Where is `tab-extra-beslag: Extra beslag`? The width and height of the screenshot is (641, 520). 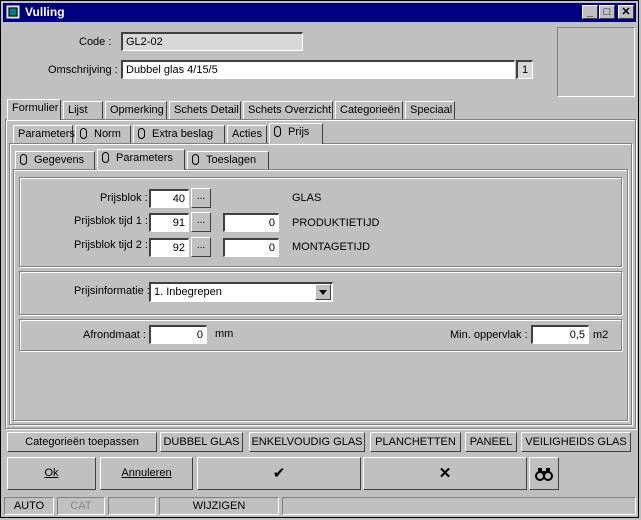
tab-extra-beslag: Extra beslag is located at coordinates (179, 134).